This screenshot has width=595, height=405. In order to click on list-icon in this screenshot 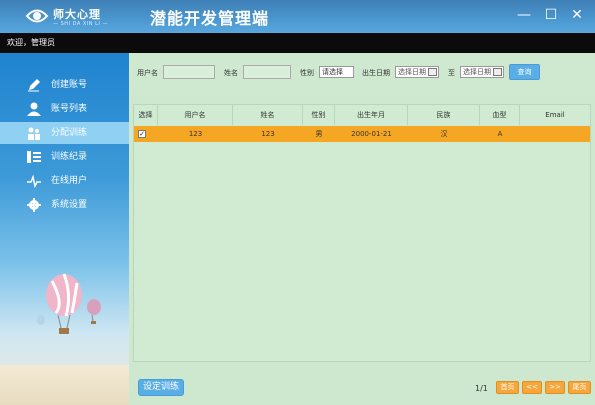, I will do `click(34, 157)`.